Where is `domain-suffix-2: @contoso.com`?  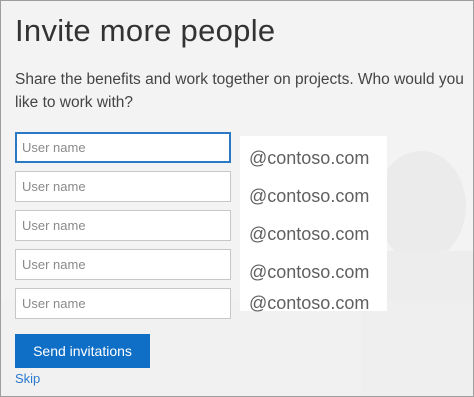 domain-suffix-2: @contoso.com is located at coordinates (309, 196).